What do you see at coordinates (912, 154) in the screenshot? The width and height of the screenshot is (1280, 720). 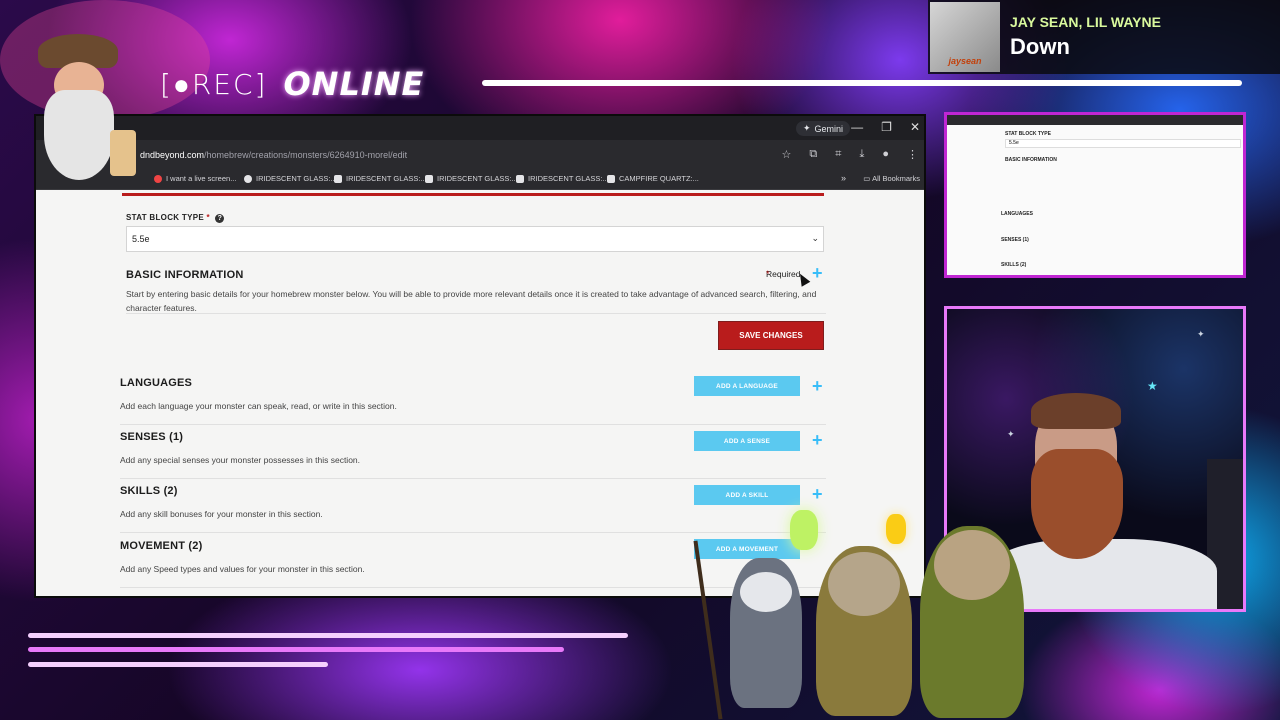 I see `menu-icon: ⋮` at bounding box center [912, 154].